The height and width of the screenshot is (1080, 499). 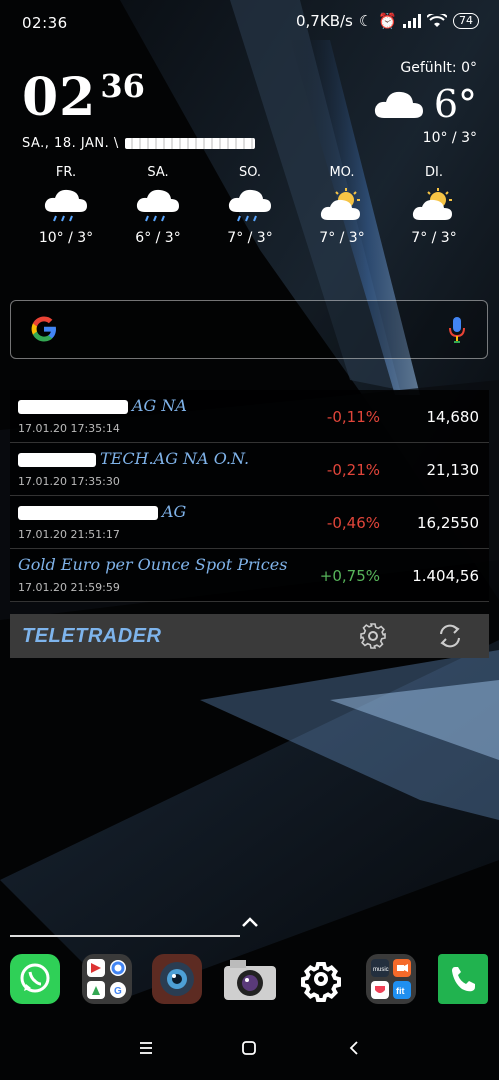 I want to click on forecast-day-name: FR., so click(x=66, y=172).